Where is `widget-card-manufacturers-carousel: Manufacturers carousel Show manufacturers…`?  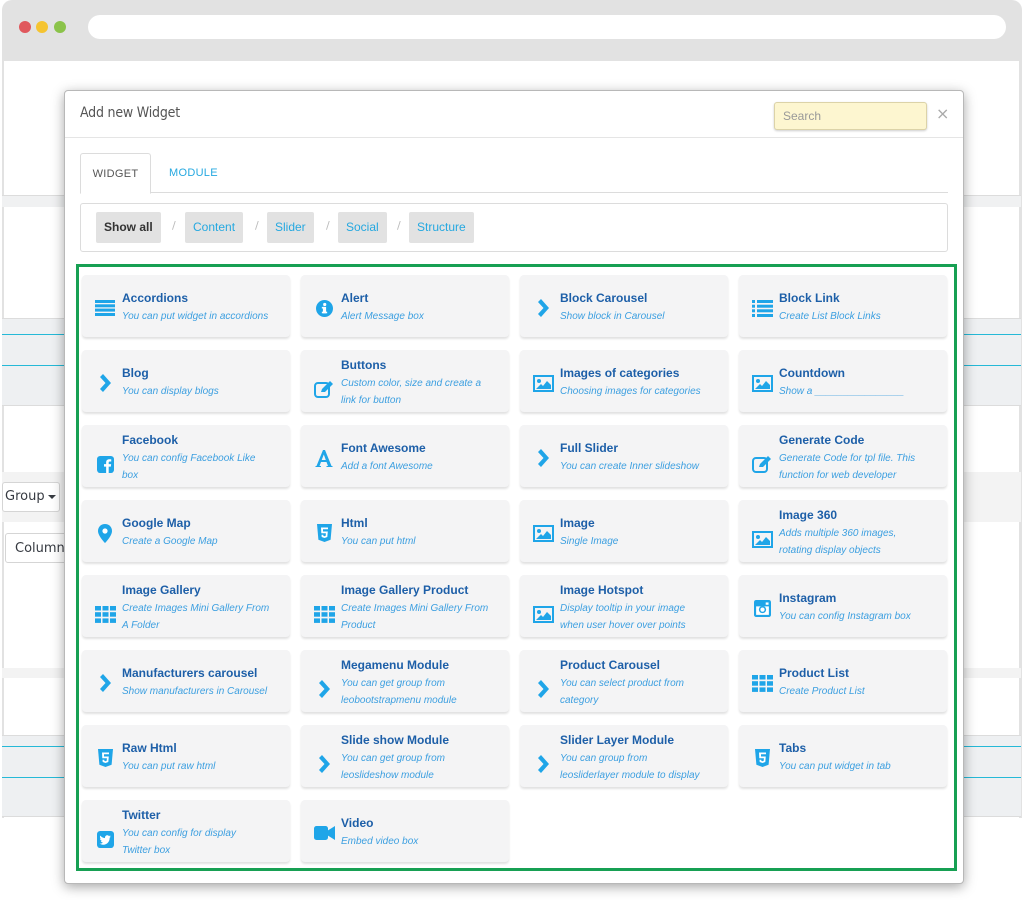
widget-card-manufacturers-carousel: Manufacturers carousel Show manufacturers… is located at coordinates (186, 681).